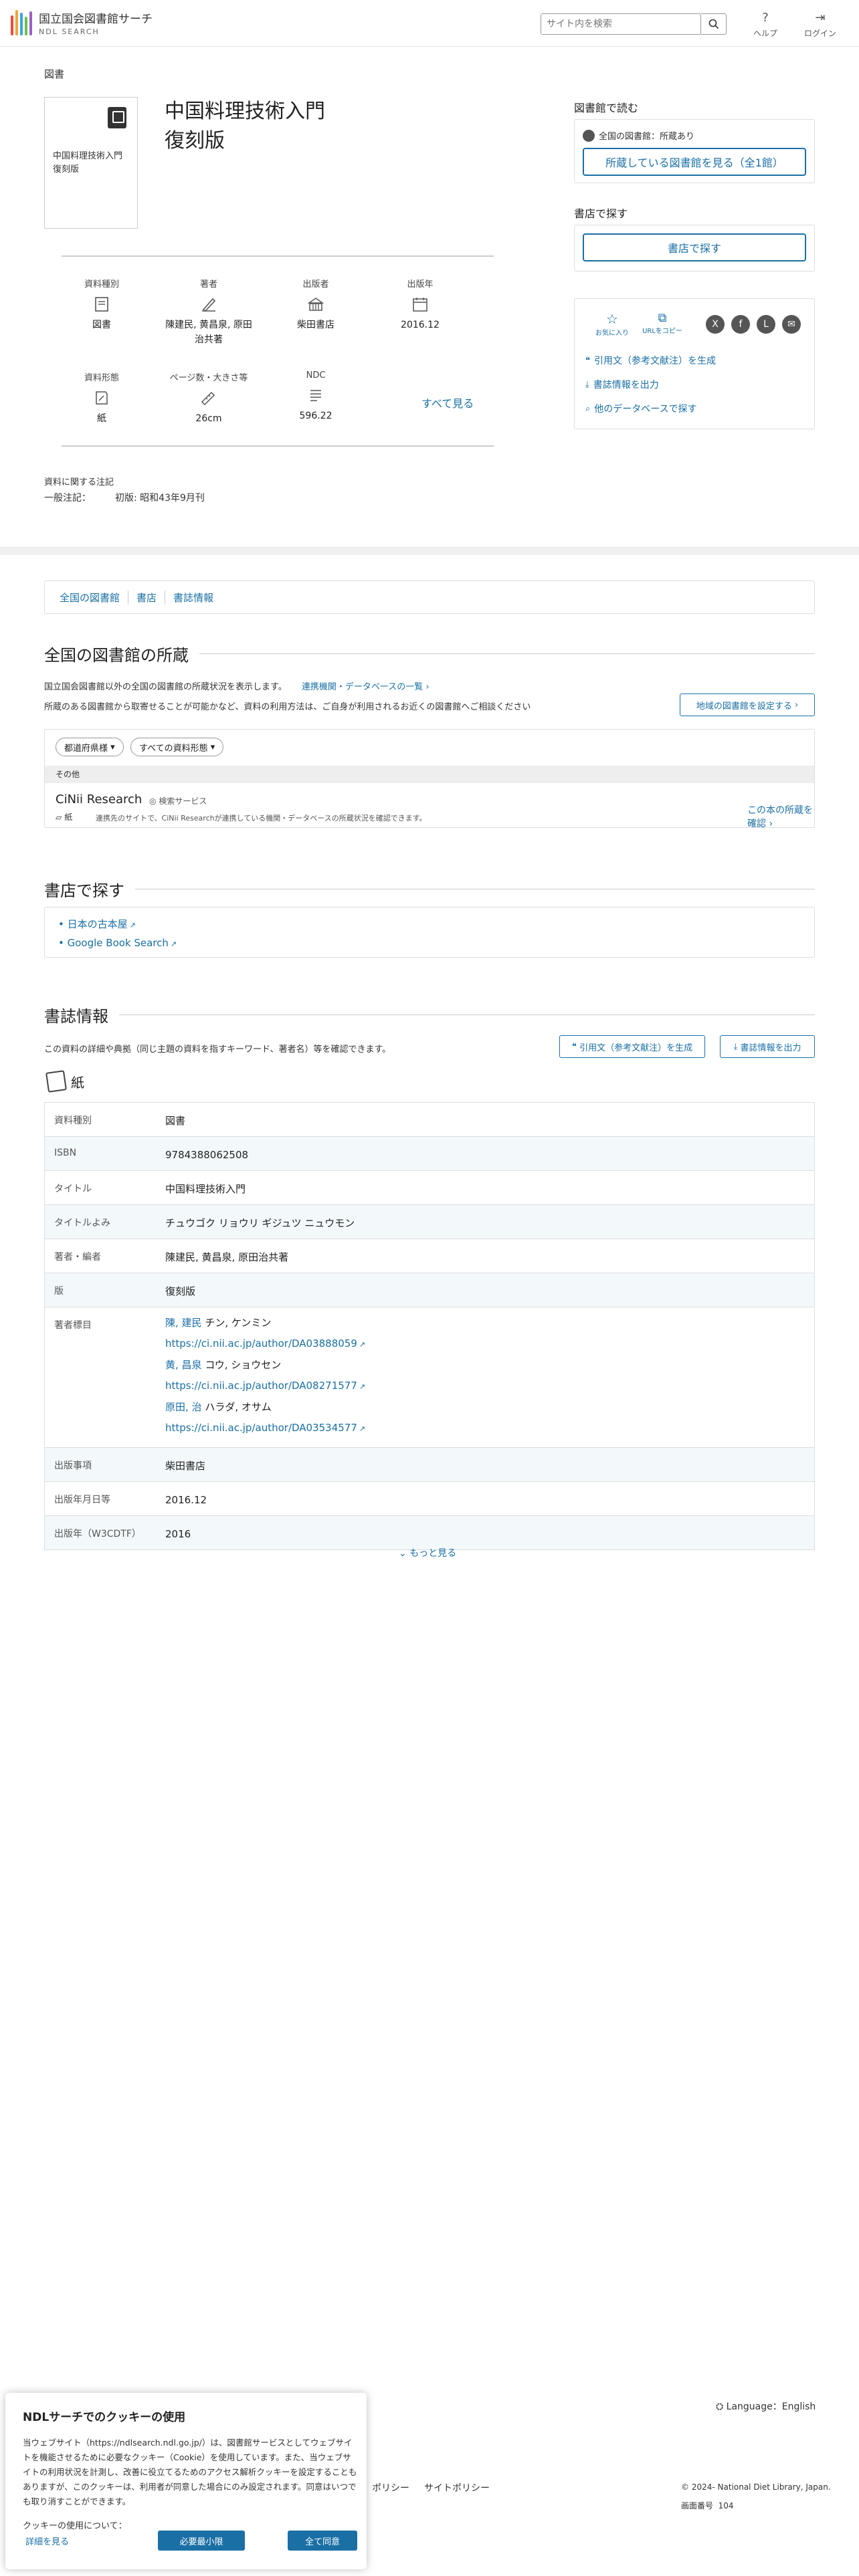 The image size is (859, 2576). Describe the element at coordinates (429, 1015) in the screenshot. I see `bib-section-title: 書誌情報` at that location.